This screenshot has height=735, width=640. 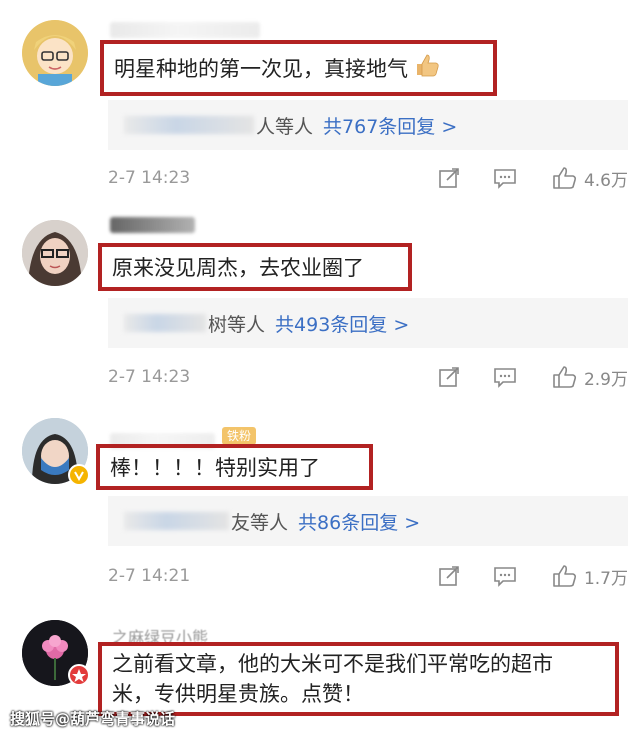 What do you see at coordinates (79, 475) in the screenshot?
I see `verified-badge-icon` at bounding box center [79, 475].